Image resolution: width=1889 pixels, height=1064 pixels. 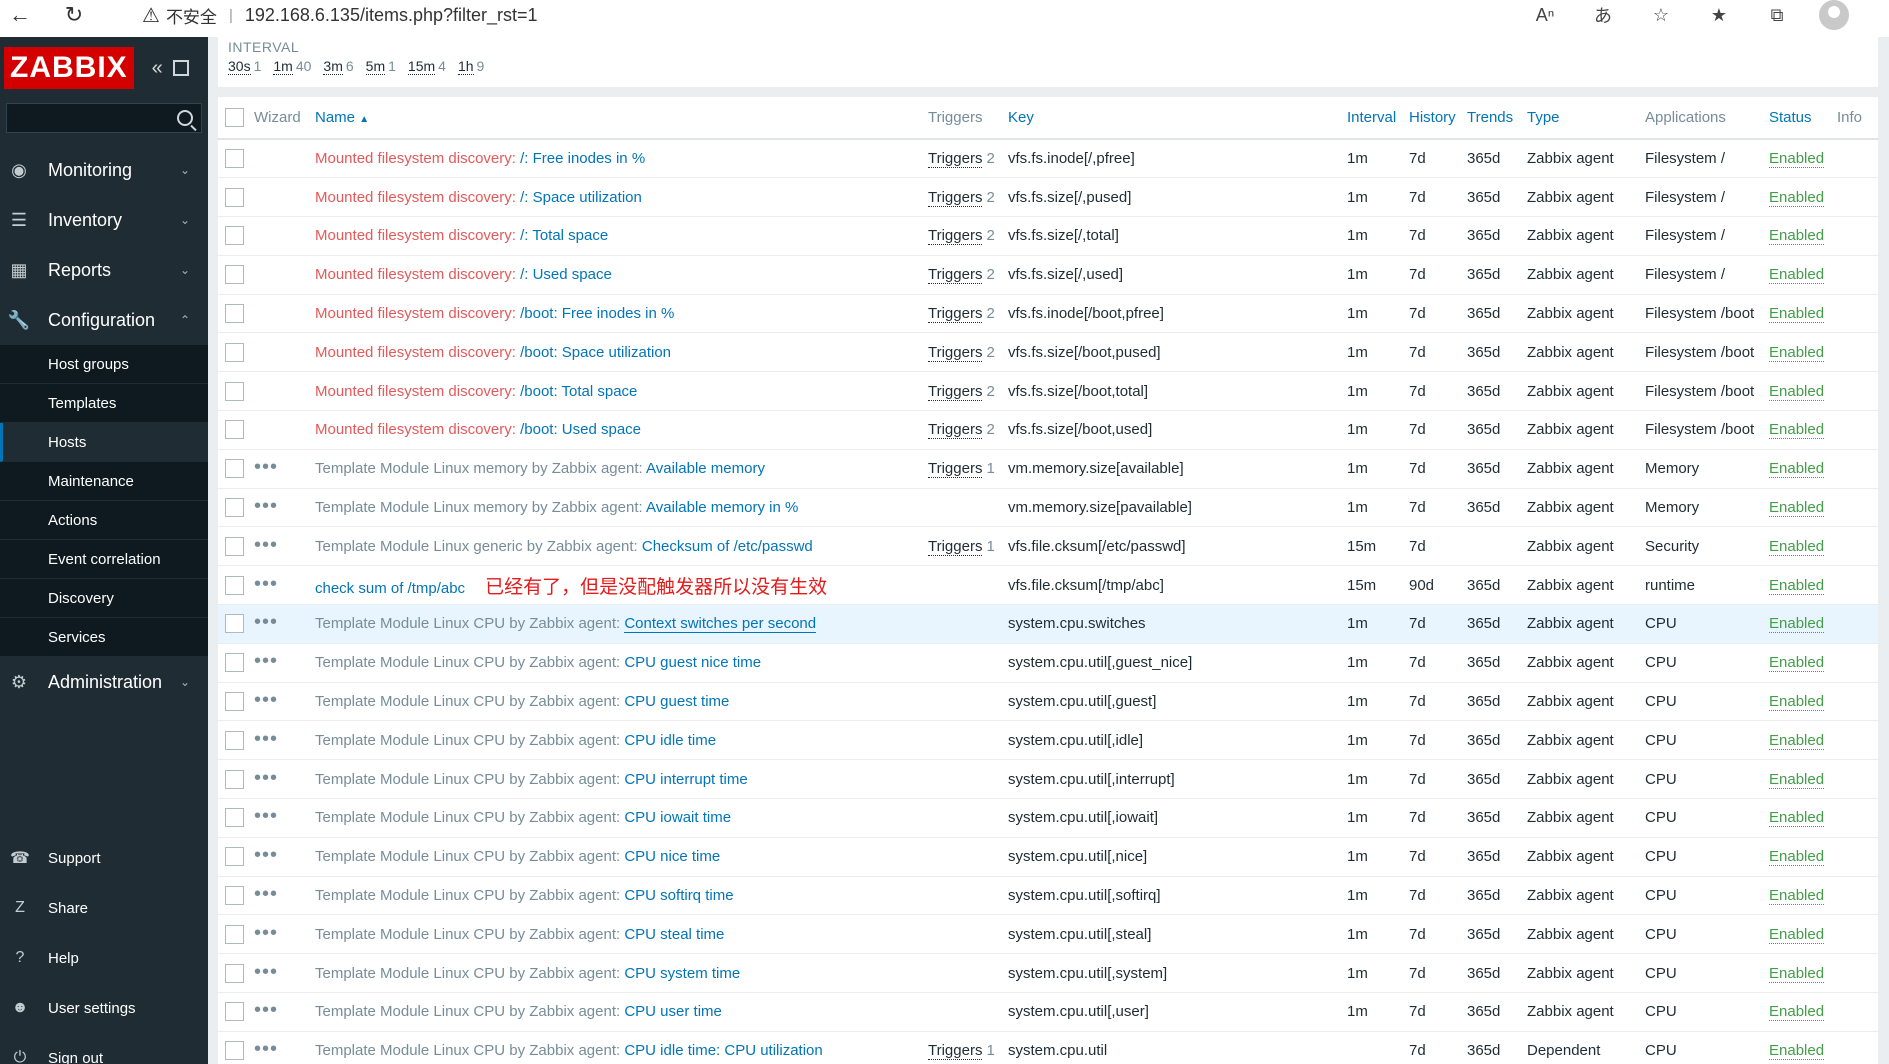 What do you see at coordinates (185, 118) in the screenshot?
I see `search-icon` at bounding box center [185, 118].